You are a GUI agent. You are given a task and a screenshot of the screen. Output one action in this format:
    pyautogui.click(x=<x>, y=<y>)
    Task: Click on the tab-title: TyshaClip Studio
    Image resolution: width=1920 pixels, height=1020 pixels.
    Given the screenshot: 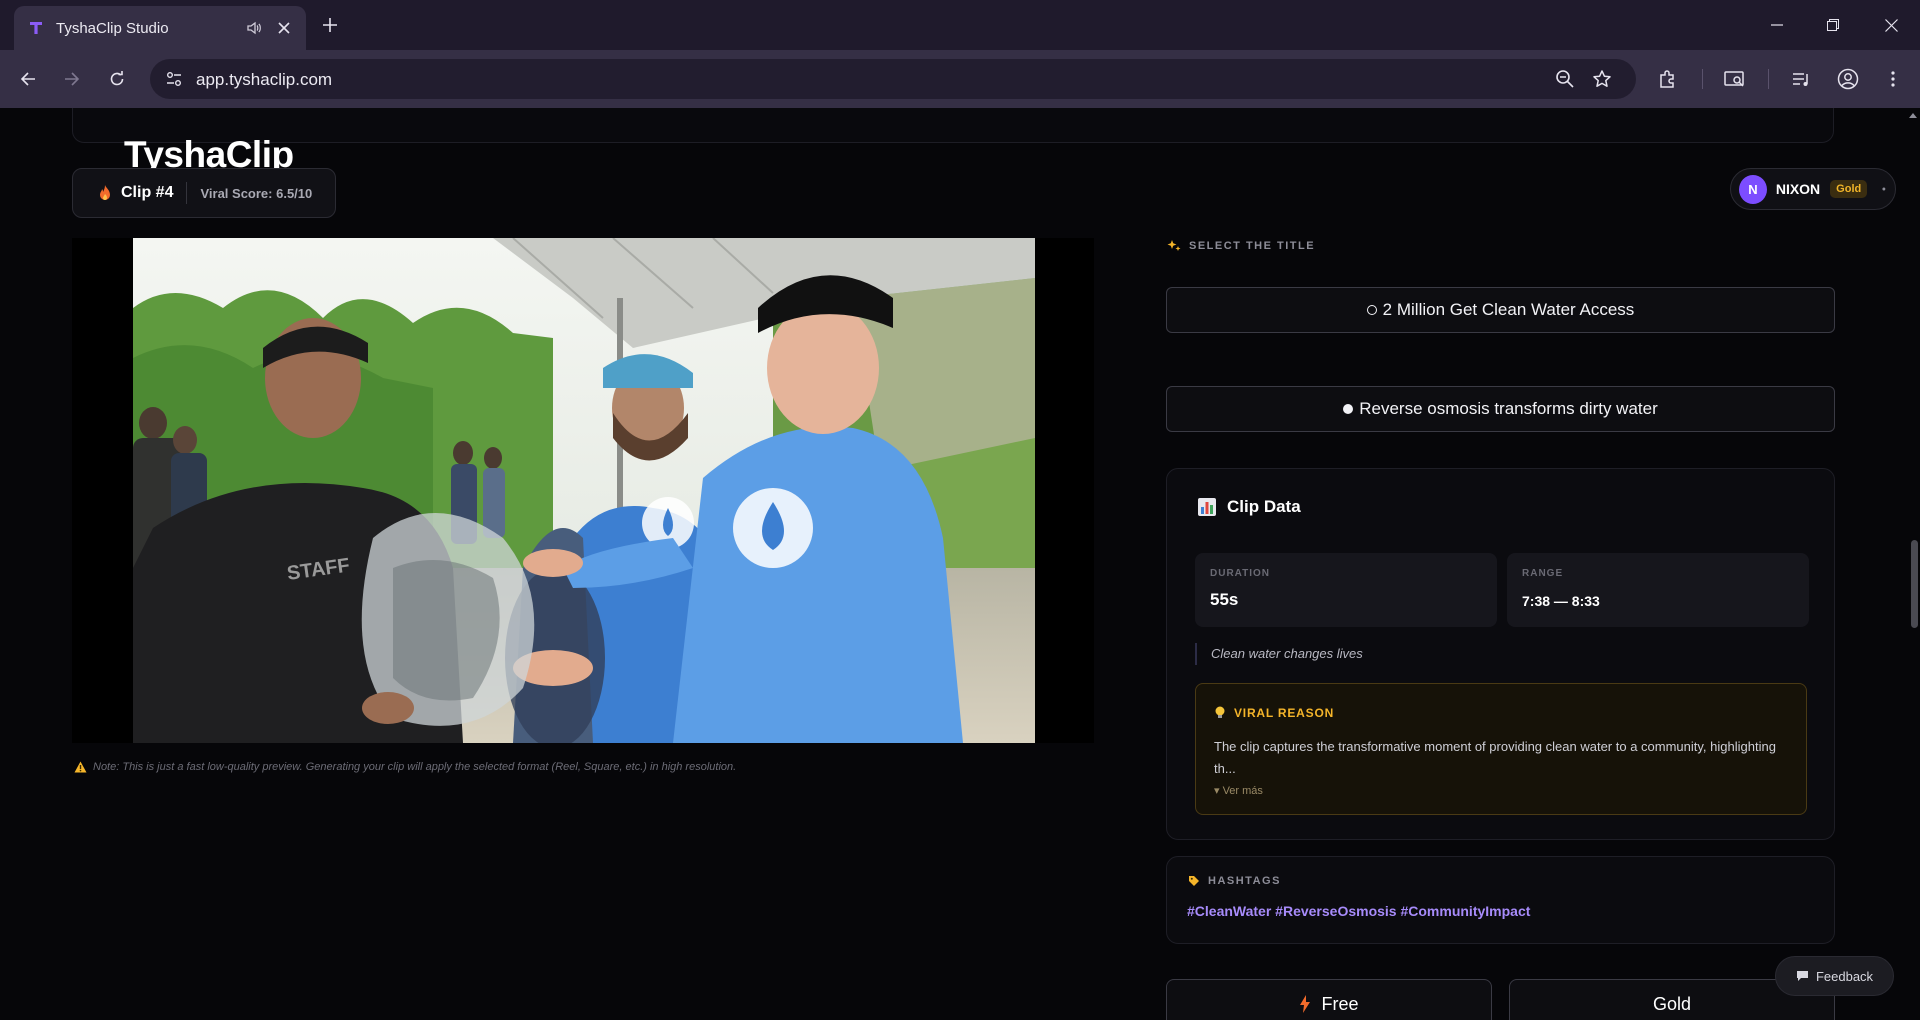 What is the action you would take?
    pyautogui.click(x=112, y=28)
    